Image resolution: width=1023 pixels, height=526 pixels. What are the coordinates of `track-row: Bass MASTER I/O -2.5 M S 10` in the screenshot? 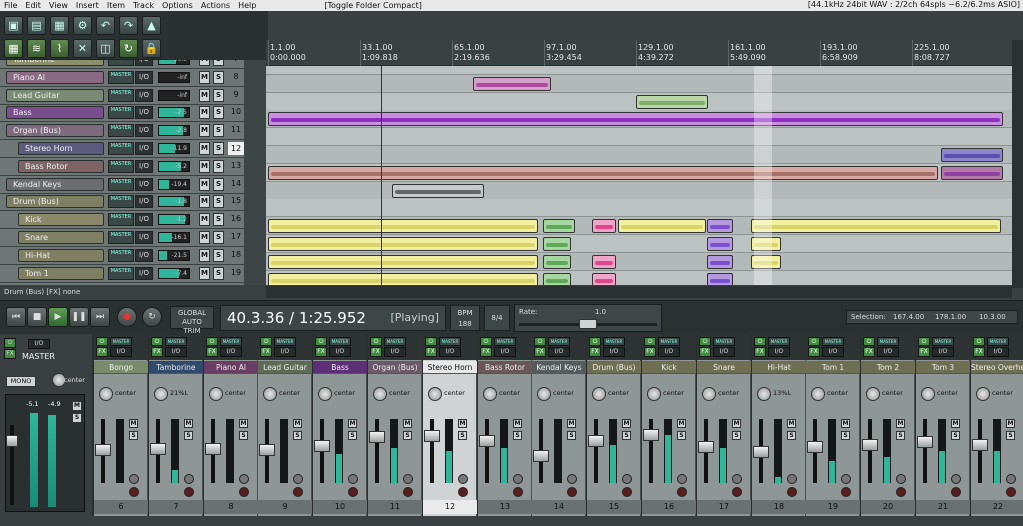 It's located at (122, 113).